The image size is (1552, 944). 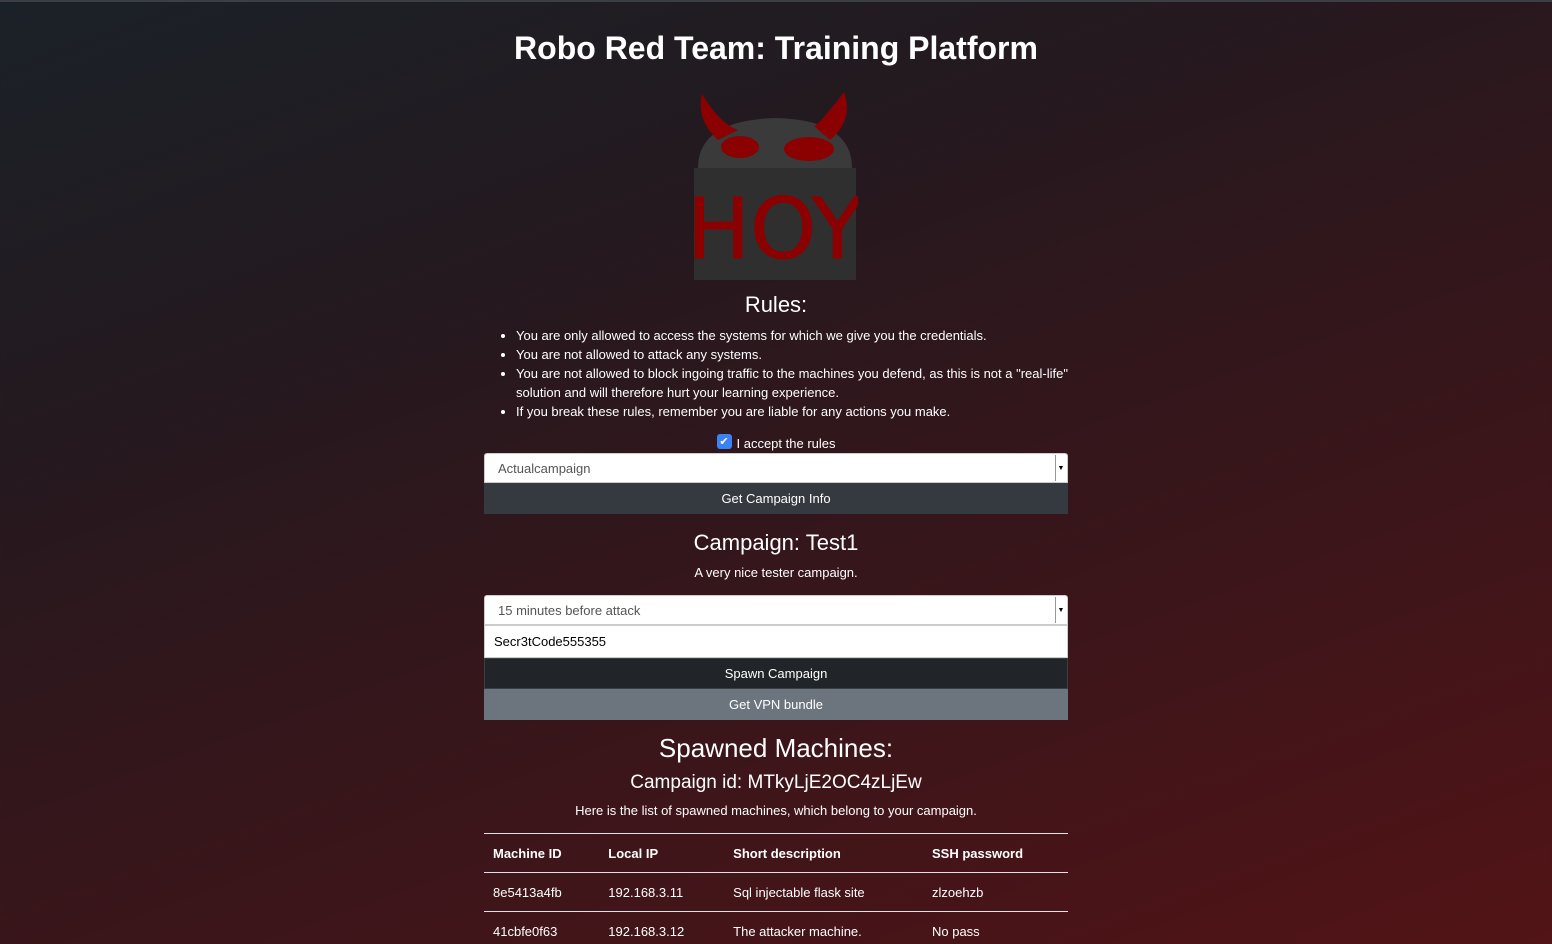 I want to click on accept-rules-label: I accept the rules, so click(x=786, y=443).